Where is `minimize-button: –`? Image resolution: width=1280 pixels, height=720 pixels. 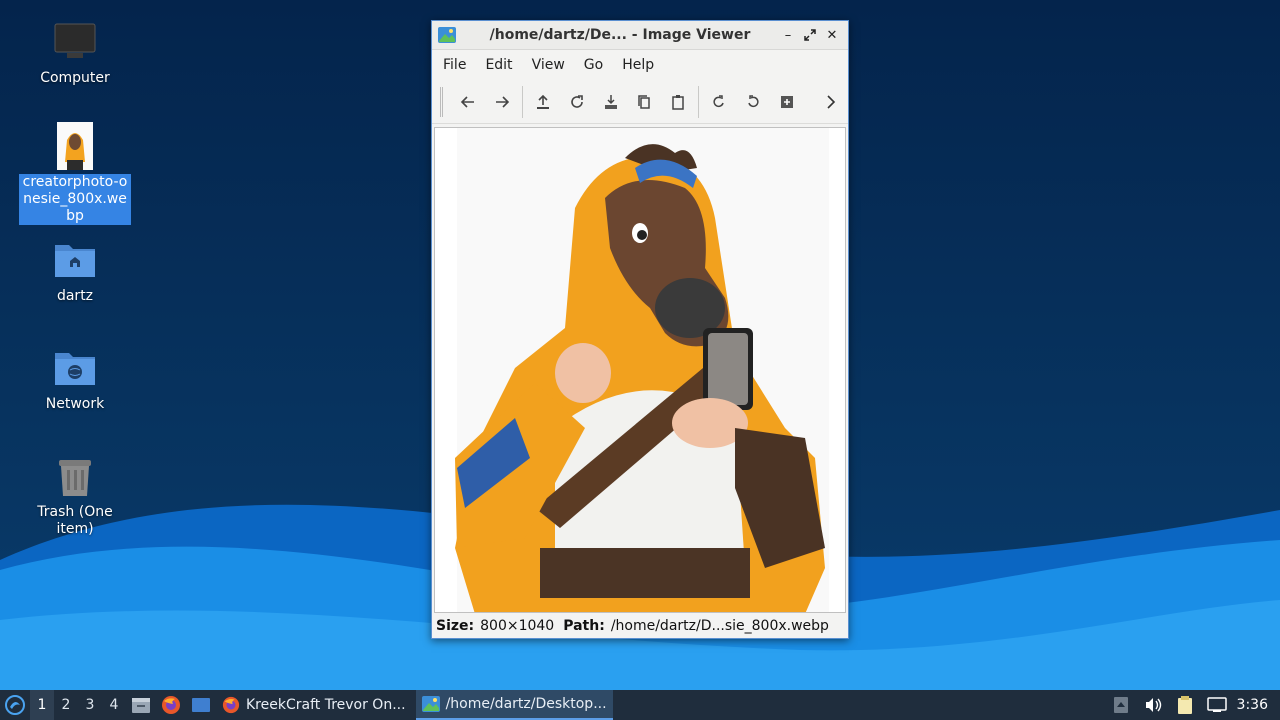 minimize-button: – is located at coordinates (788, 35).